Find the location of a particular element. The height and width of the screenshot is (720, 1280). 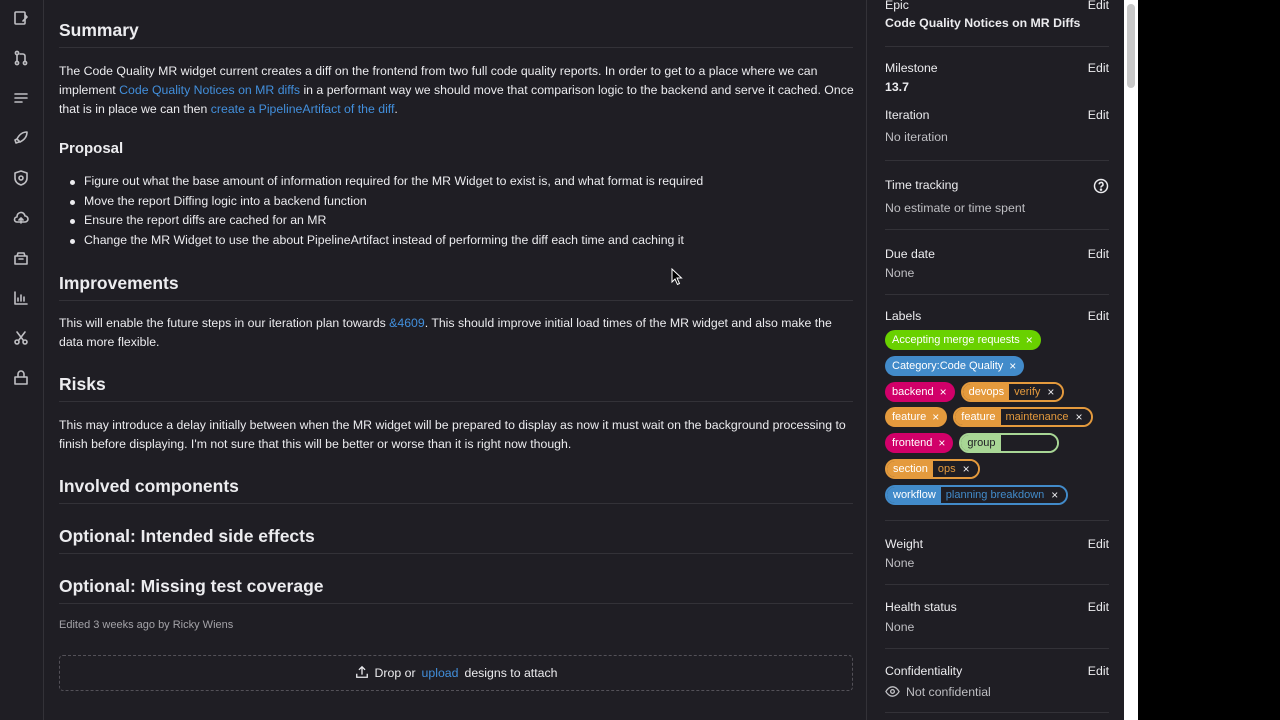

label-section-ops: section ops × is located at coordinates (932, 469).